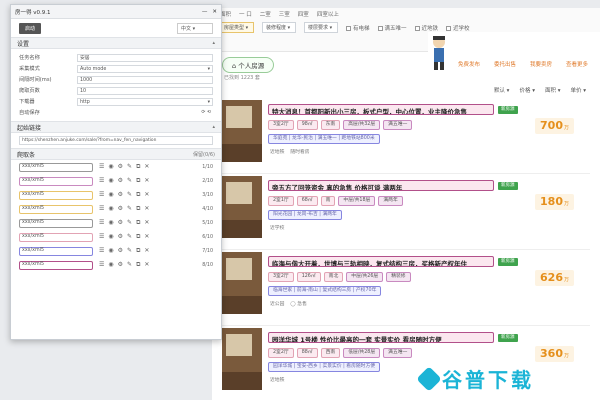  Describe the element at coordinates (458, 28) in the screenshot. I see `filter-checkbox: 近学校` at that location.